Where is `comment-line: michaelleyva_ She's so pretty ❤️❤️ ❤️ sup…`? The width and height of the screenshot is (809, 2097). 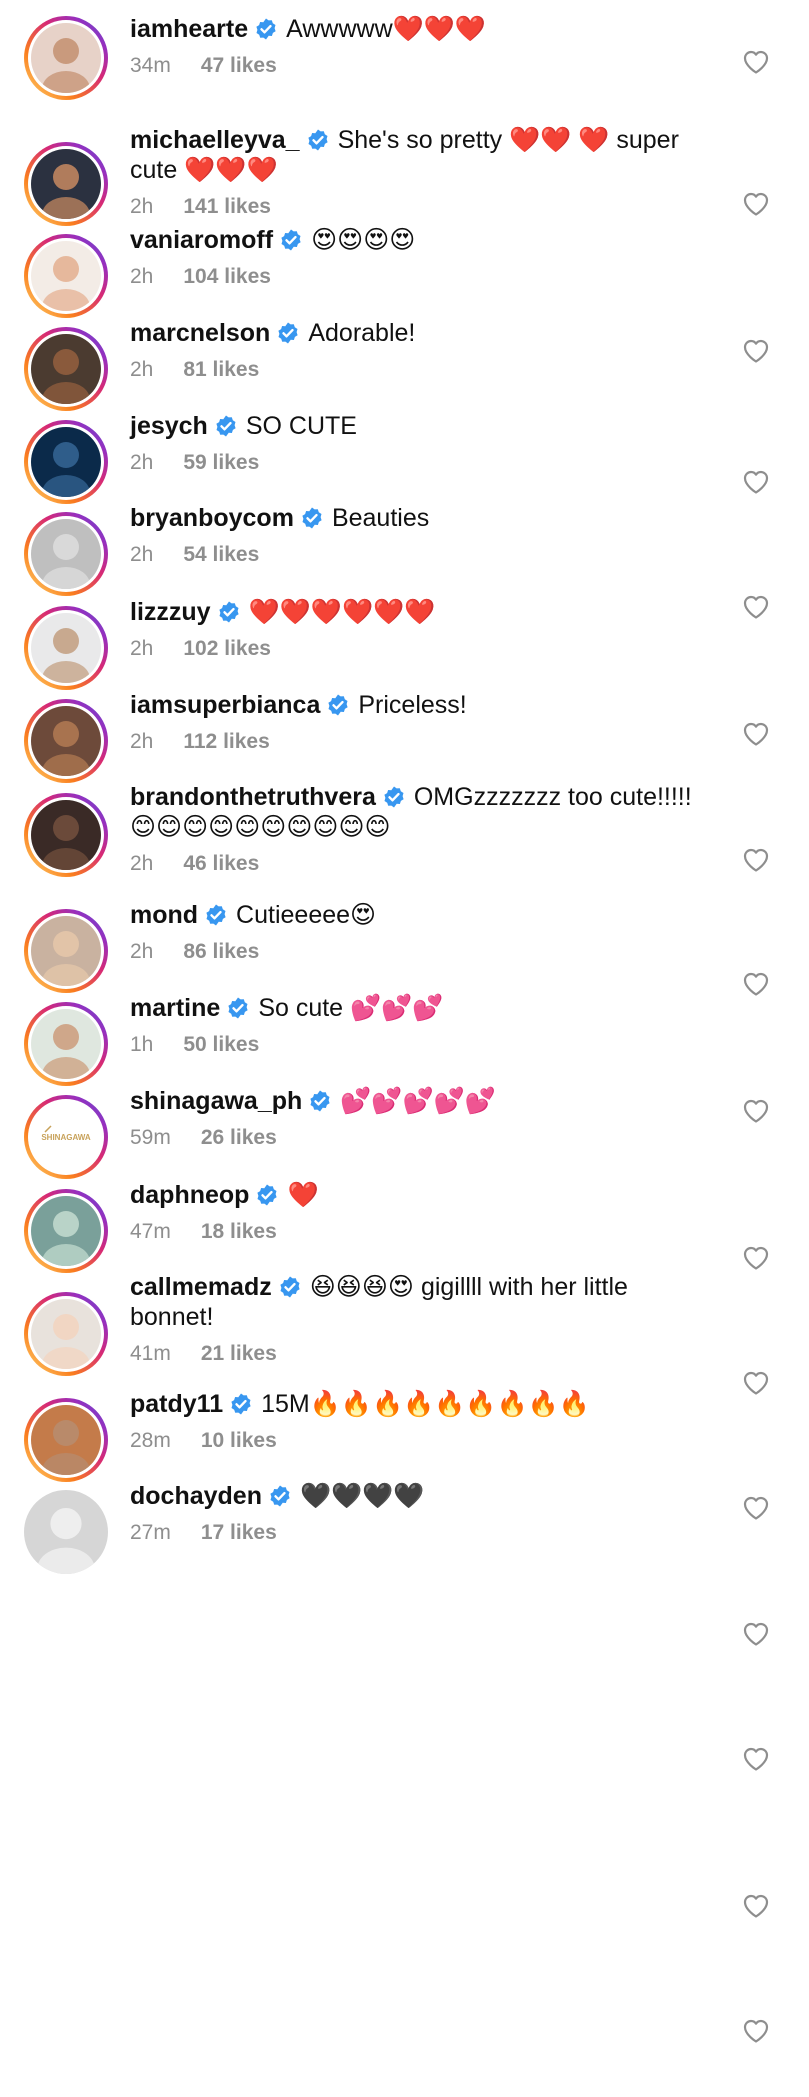 comment-line: michaelleyva_ She's so pretty ❤️❤️ ❤️ sup… is located at coordinates (420, 155).